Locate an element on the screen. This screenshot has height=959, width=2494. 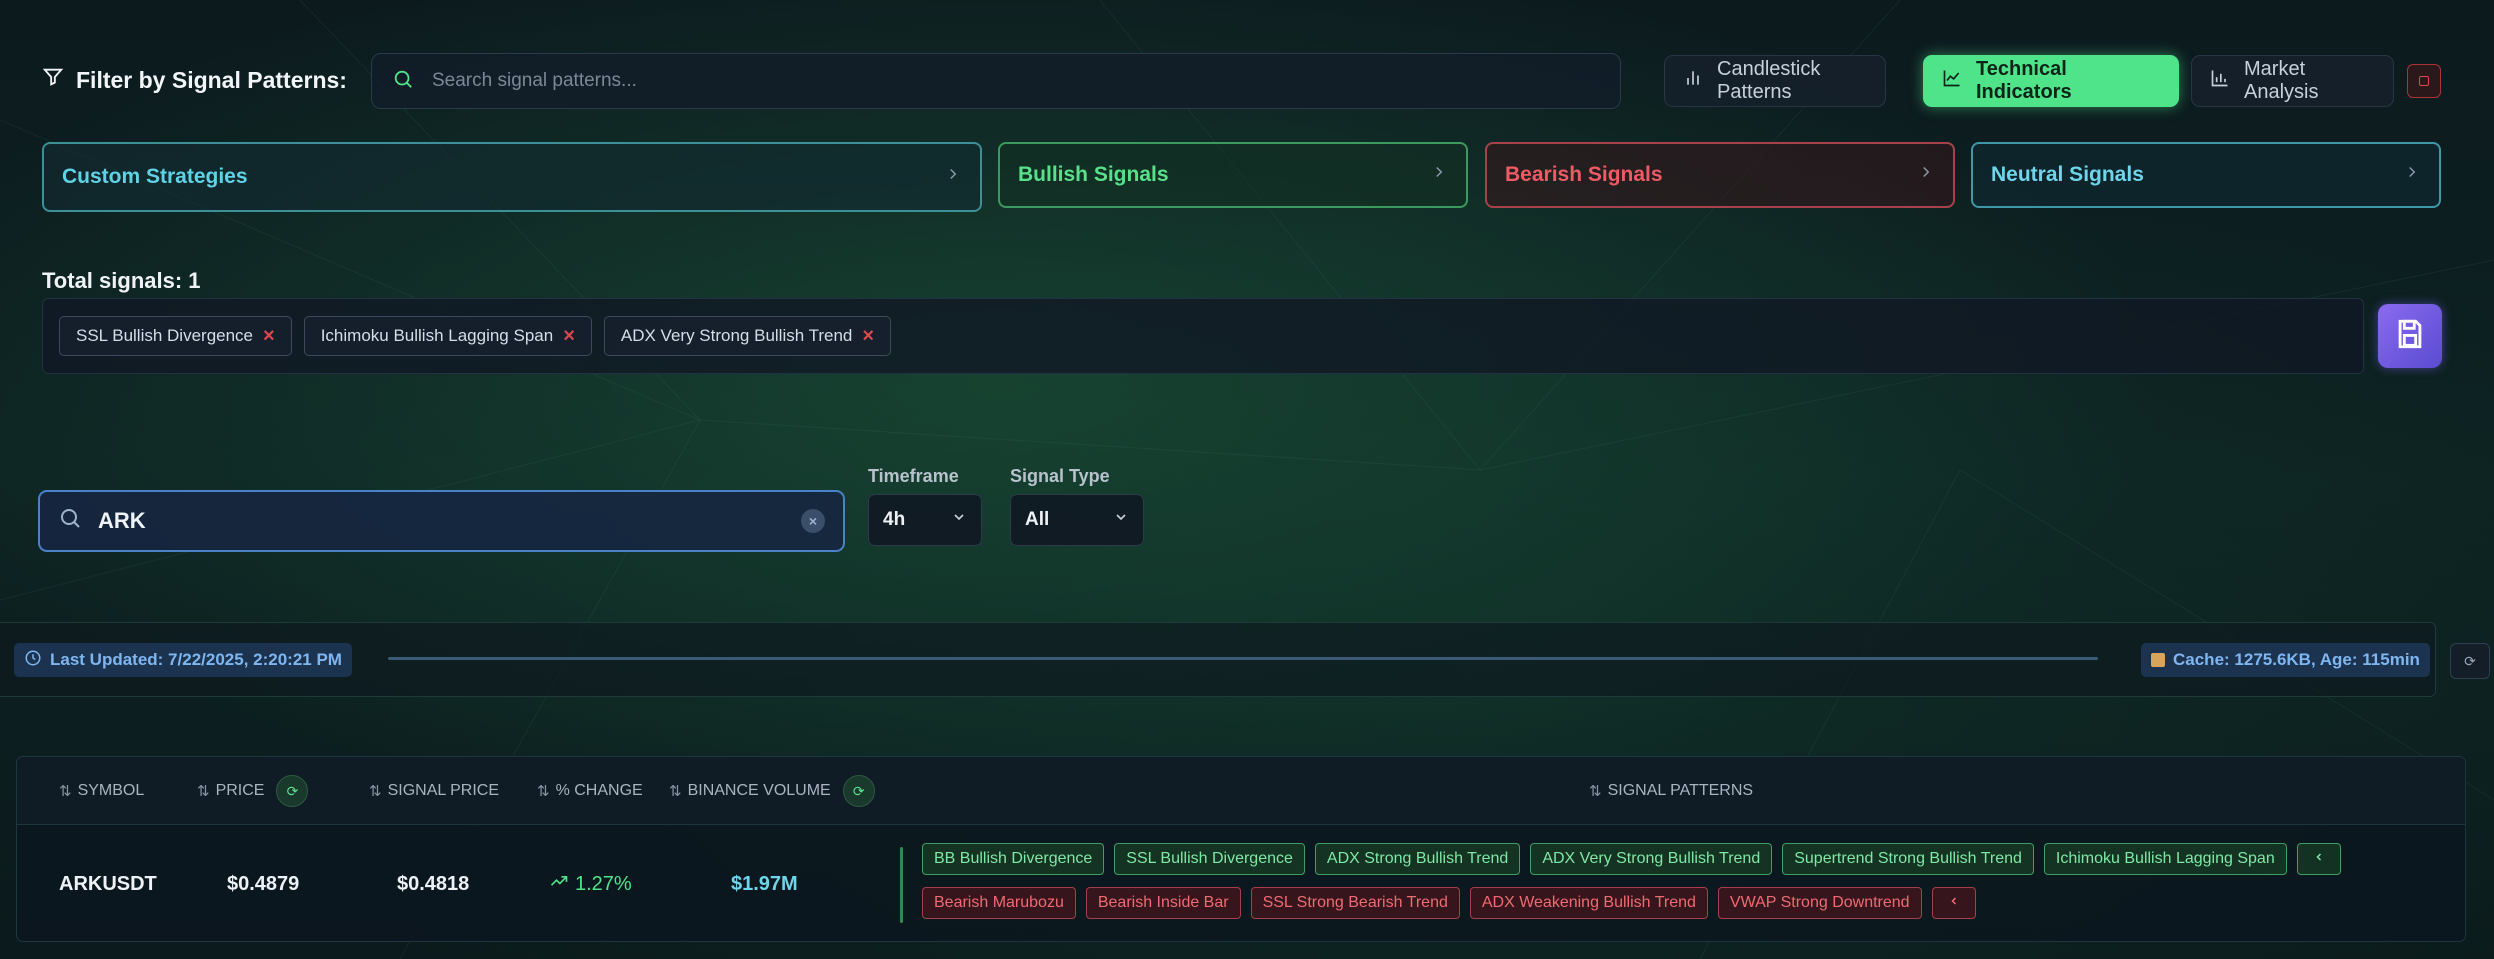
timeframe-value: 4h is located at coordinates (894, 519).